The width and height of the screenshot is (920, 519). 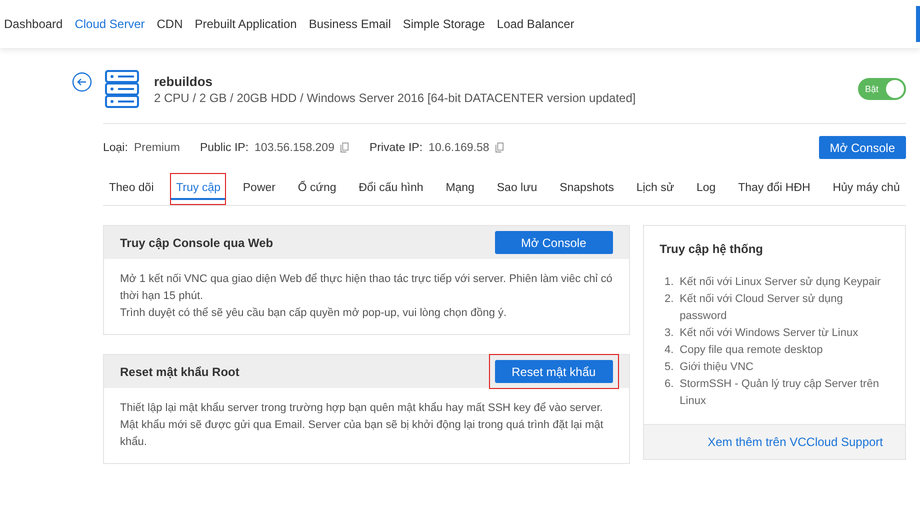 What do you see at coordinates (712, 249) in the screenshot?
I see `help-title: Truy cập hệ thống` at bounding box center [712, 249].